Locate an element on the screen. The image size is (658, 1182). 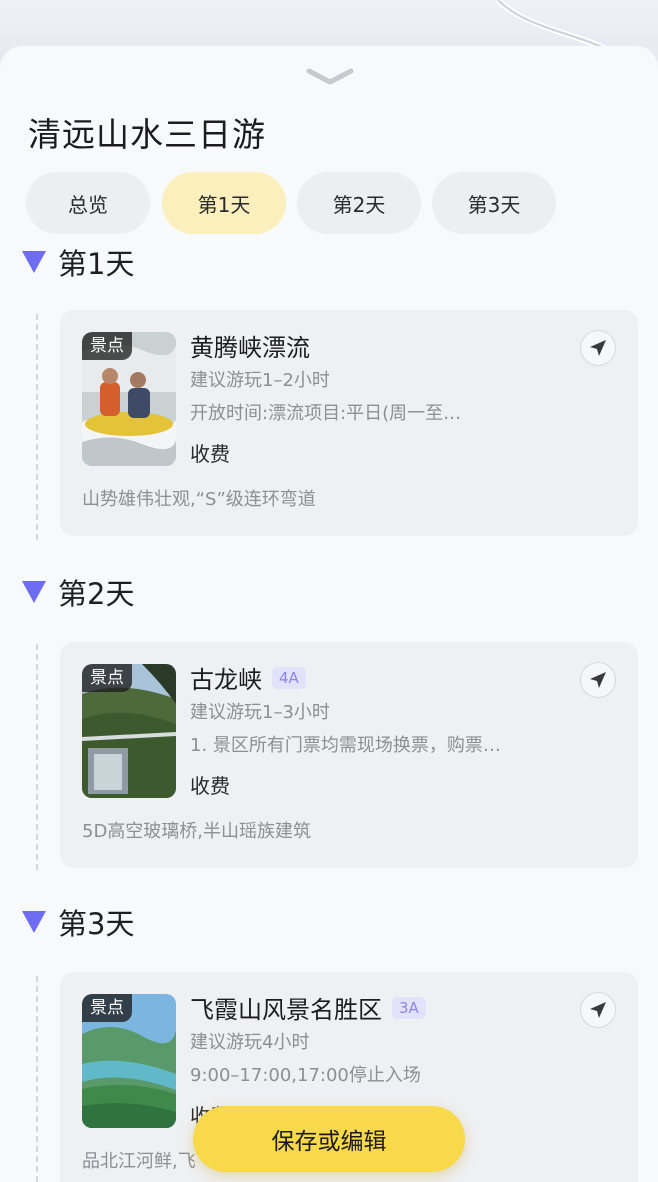
trip-title: 清远山水三日游 is located at coordinates (147, 134).